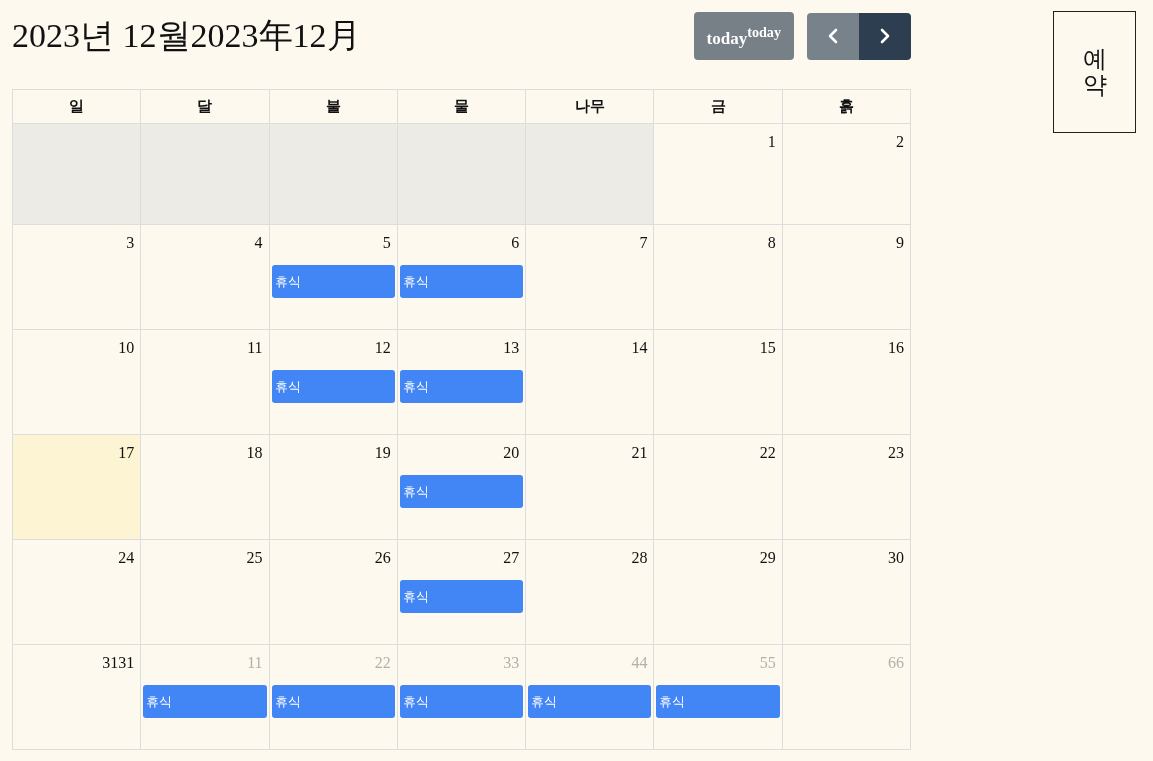  What do you see at coordinates (643, 243) in the screenshot?
I see `day-number: 7` at bounding box center [643, 243].